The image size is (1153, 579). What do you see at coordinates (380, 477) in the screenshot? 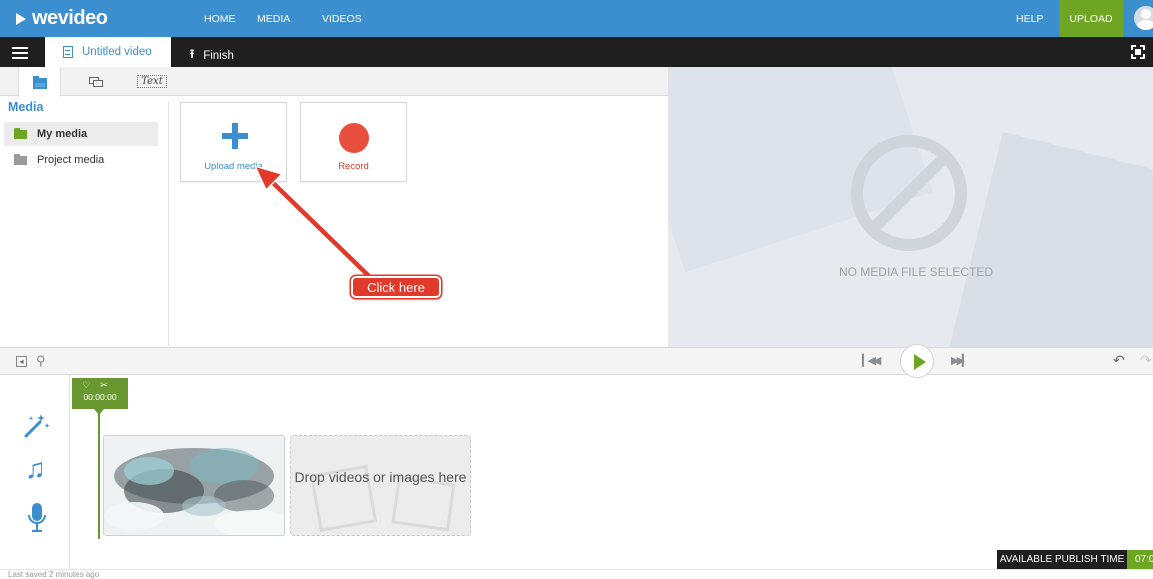
I see `drop-zone-text: Drop videos or images here` at bounding box center [380, 477].